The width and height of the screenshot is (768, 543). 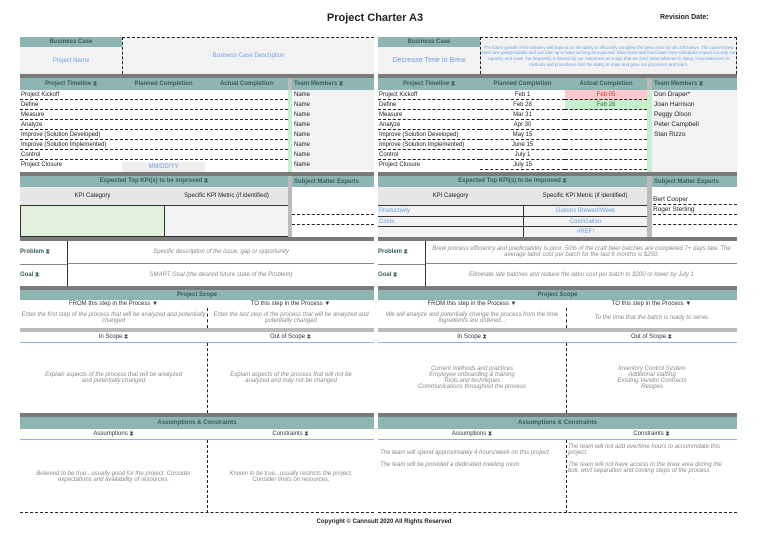 I want to click on business-case-header: Business Case, so click(x=429, y=42).